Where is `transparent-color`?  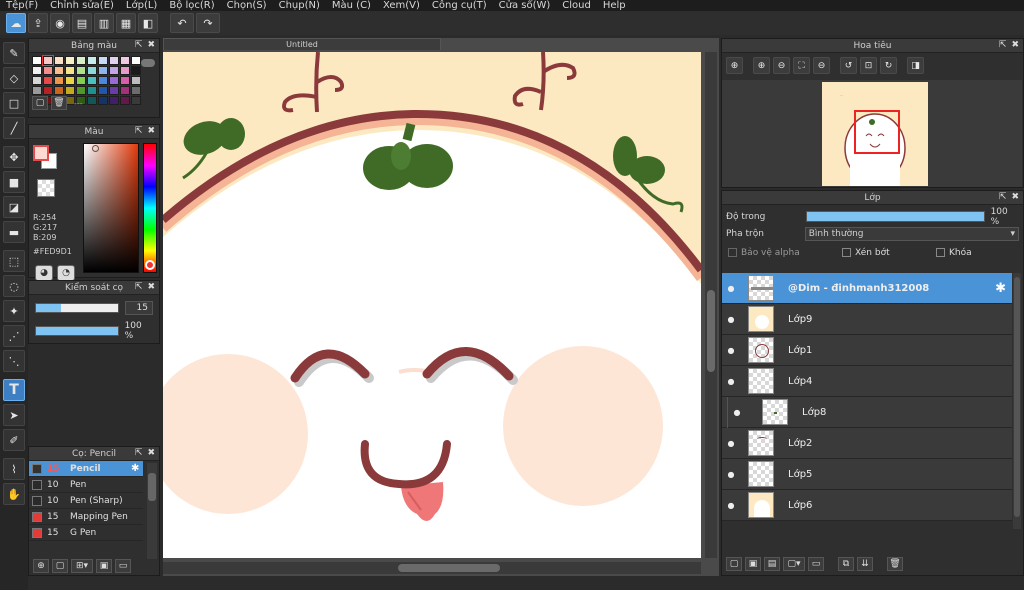 transparent-color is located at coordinates (46, 188).